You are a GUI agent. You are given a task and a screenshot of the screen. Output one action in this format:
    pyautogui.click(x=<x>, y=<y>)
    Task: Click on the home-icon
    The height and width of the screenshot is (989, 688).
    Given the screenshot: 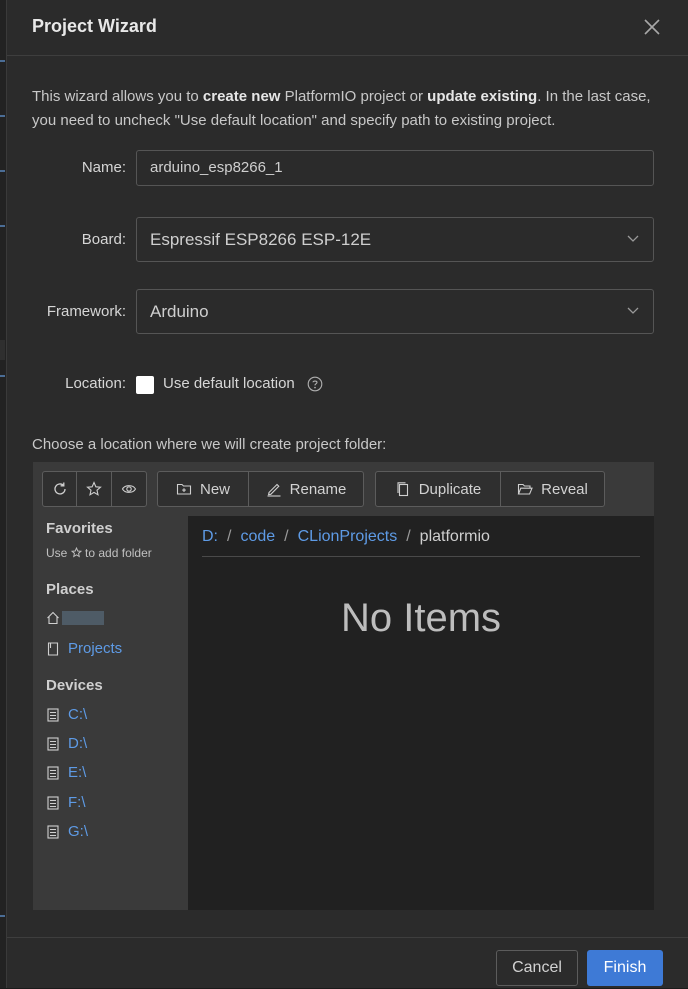 What is the action you would take?
    pyautogui.click(x=53, y=618)
    